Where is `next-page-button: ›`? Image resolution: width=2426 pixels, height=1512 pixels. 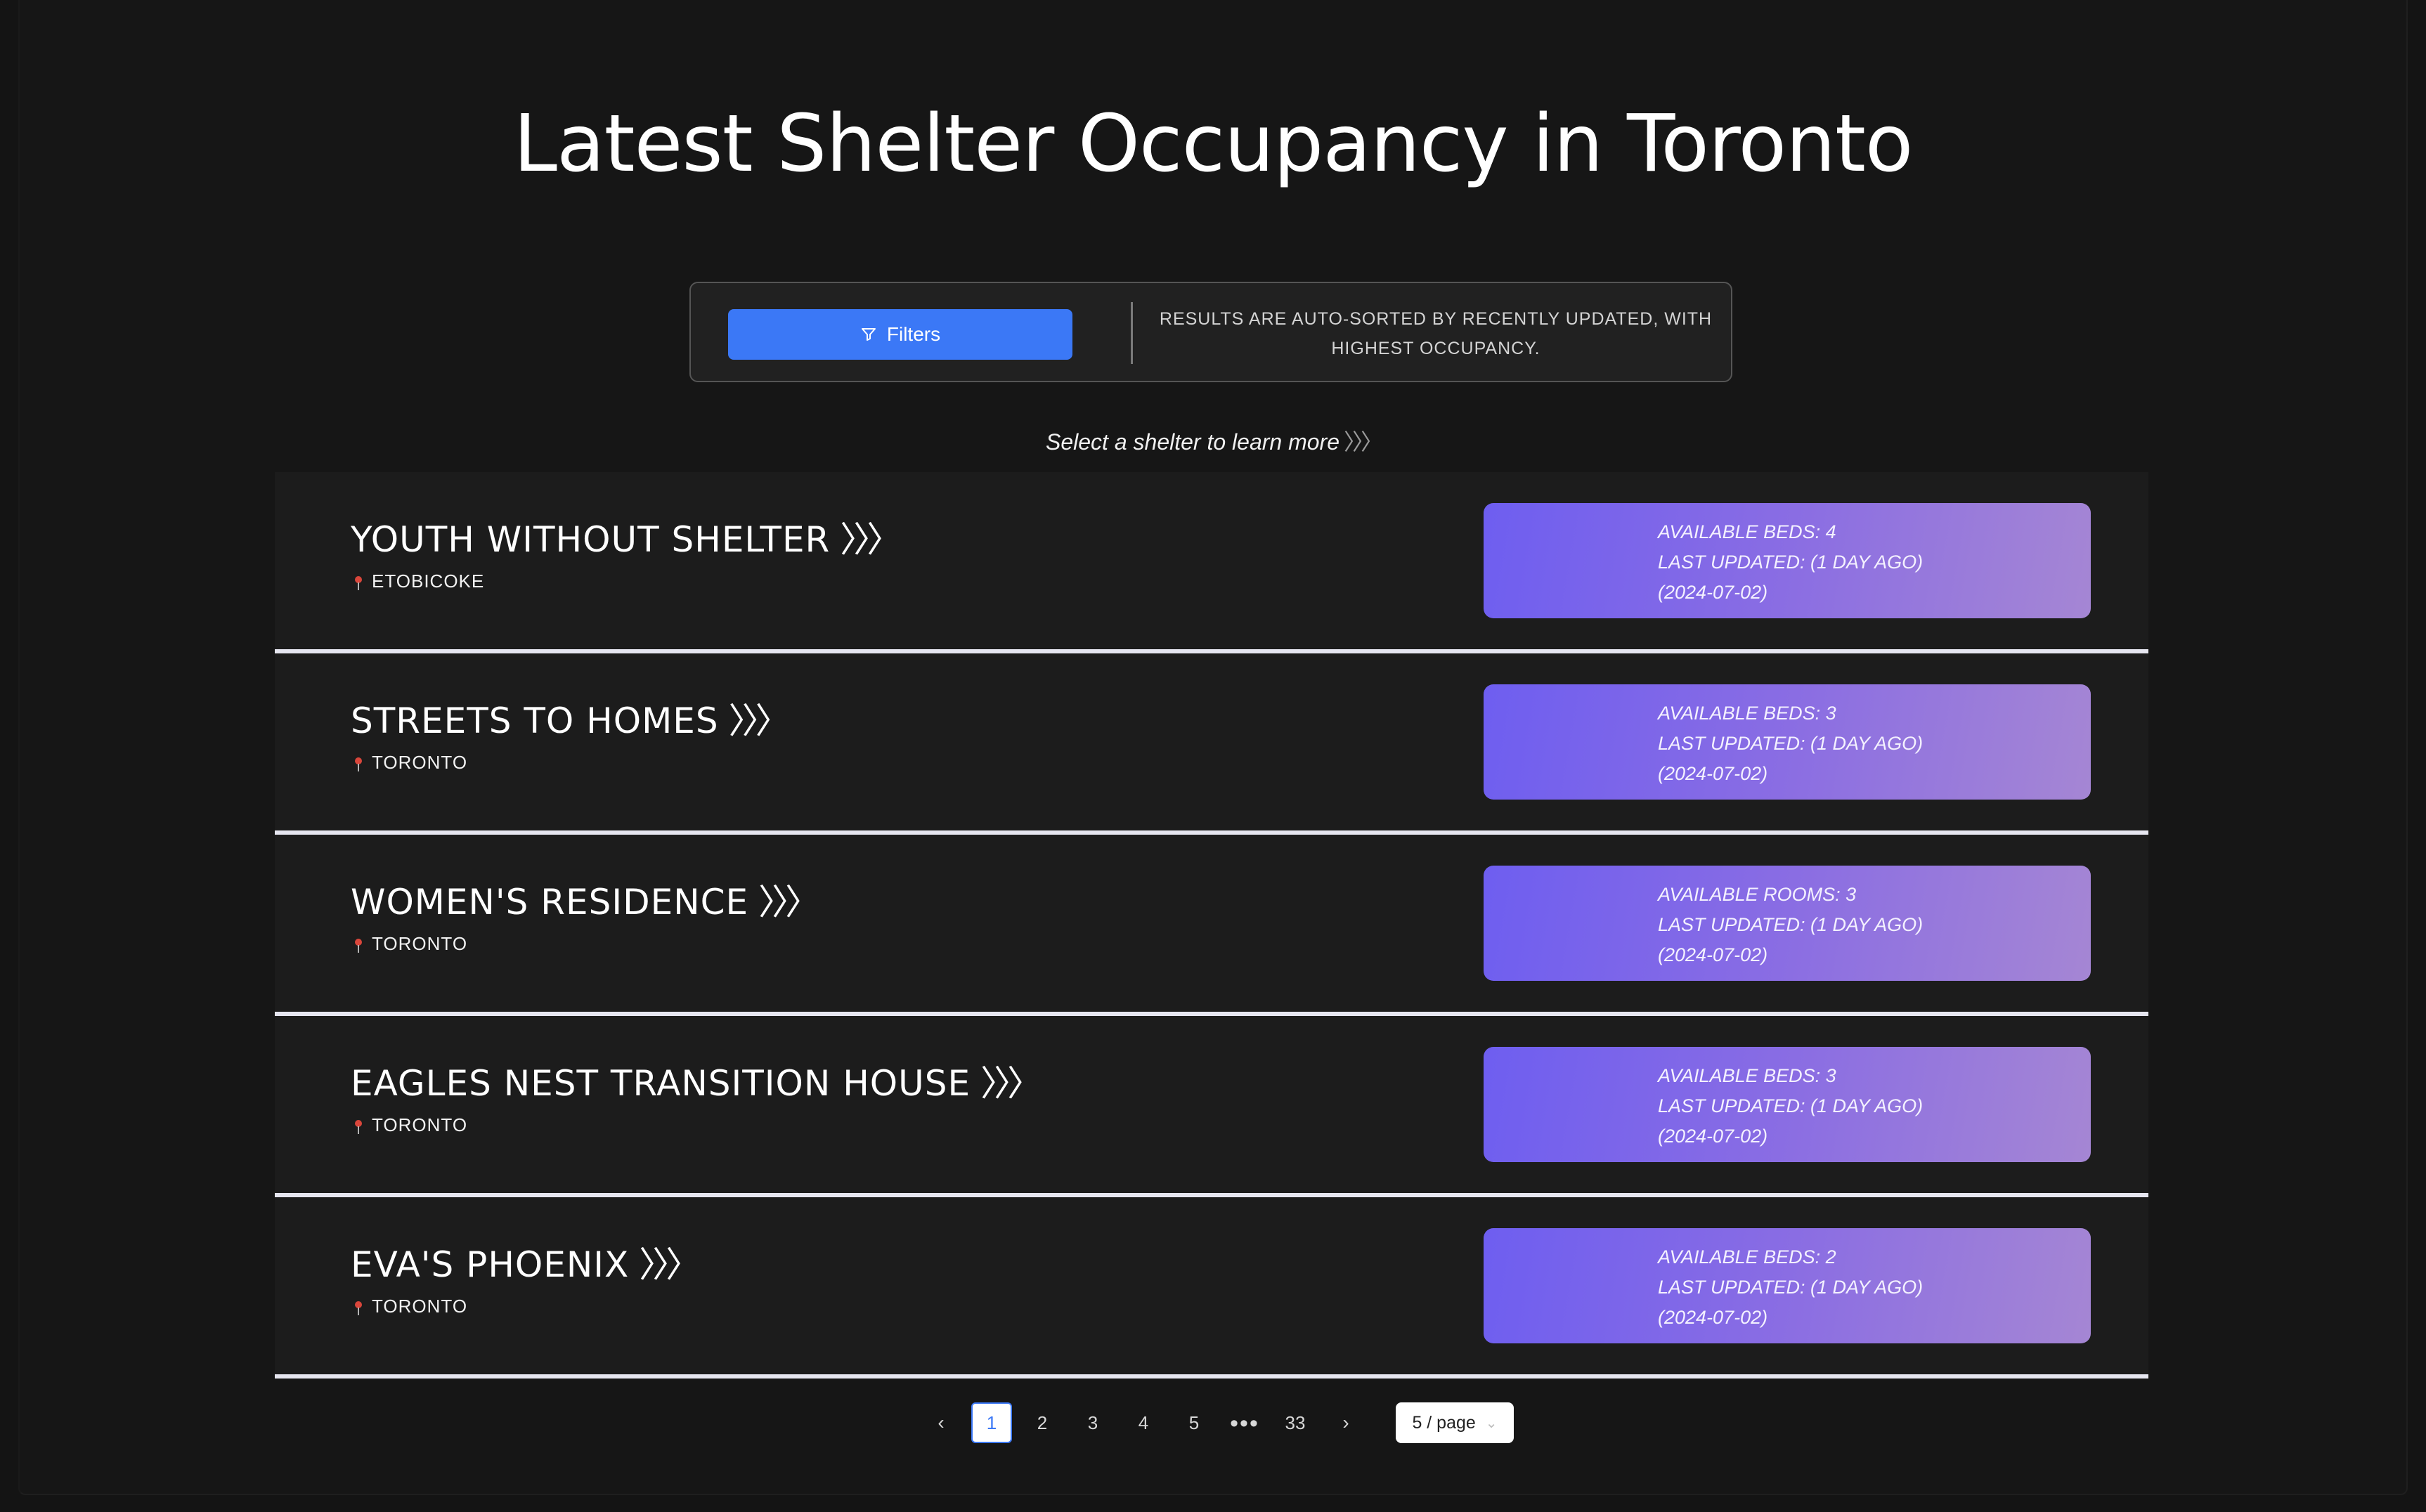
next-page-button: › is located at coordinates (1345, 1422).